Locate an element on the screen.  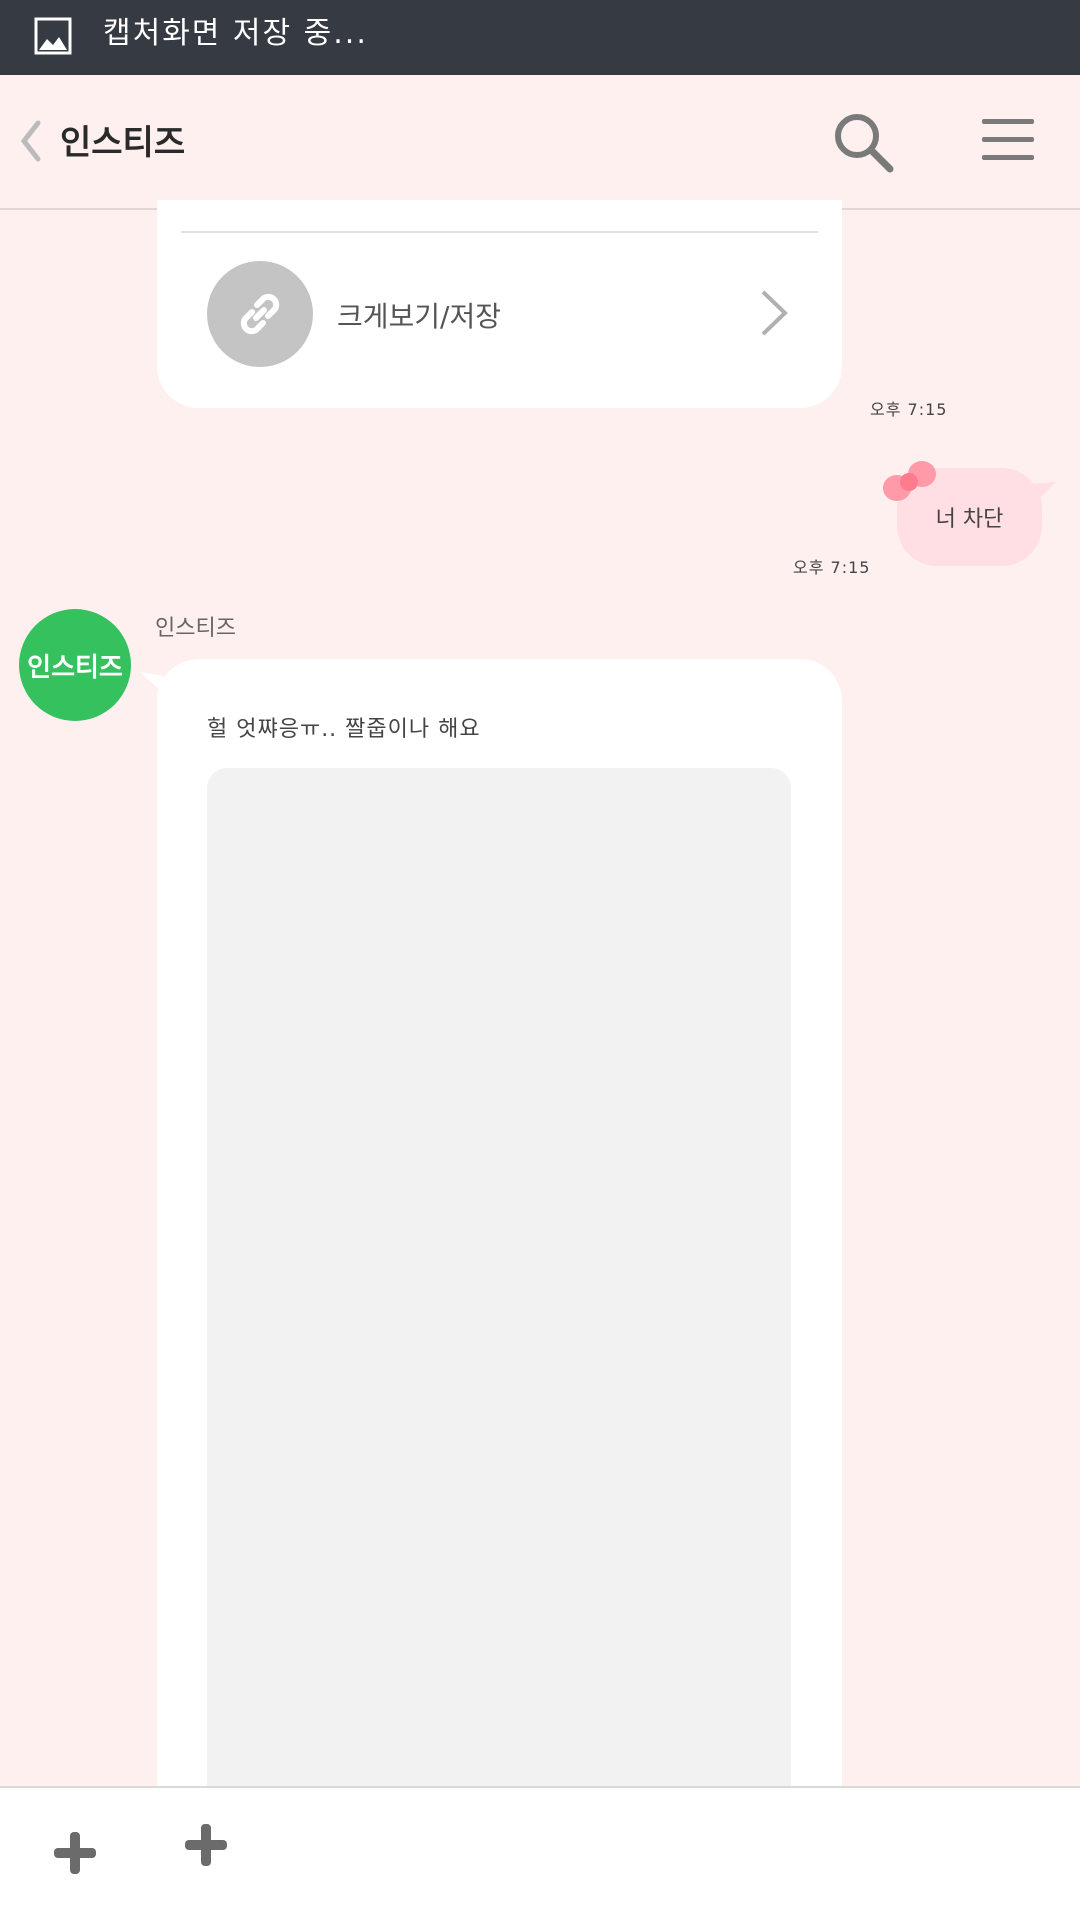
link-icon is located at coordinates (260, 314).